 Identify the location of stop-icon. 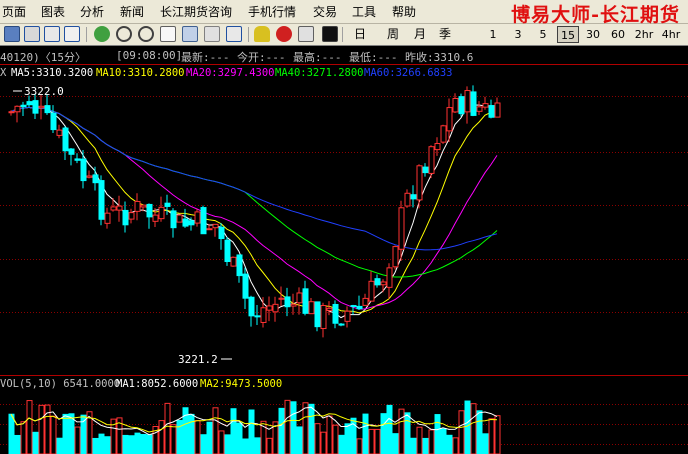
(284, 34).